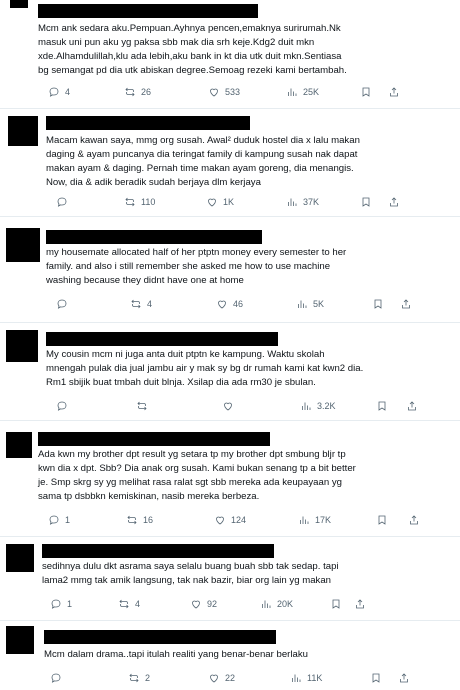  I want to click on like-button, so click(230, 406).